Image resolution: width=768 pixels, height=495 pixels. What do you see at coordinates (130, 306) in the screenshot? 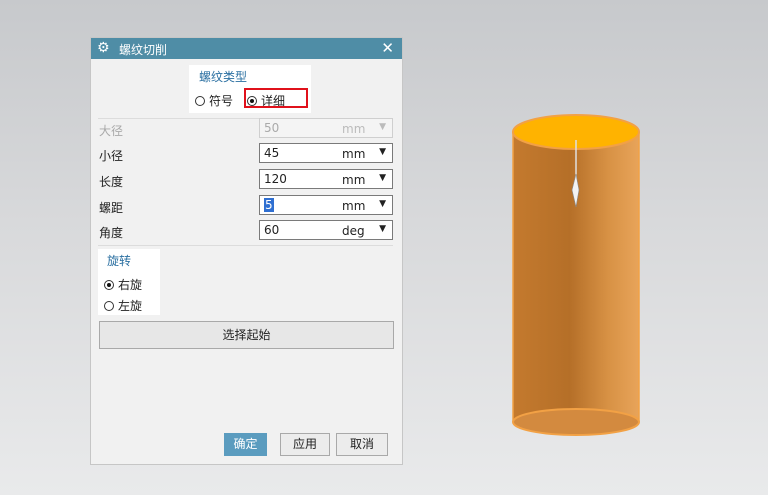
I see `radio-left-hand-label: 左旋` at bounding box center [130, 306].